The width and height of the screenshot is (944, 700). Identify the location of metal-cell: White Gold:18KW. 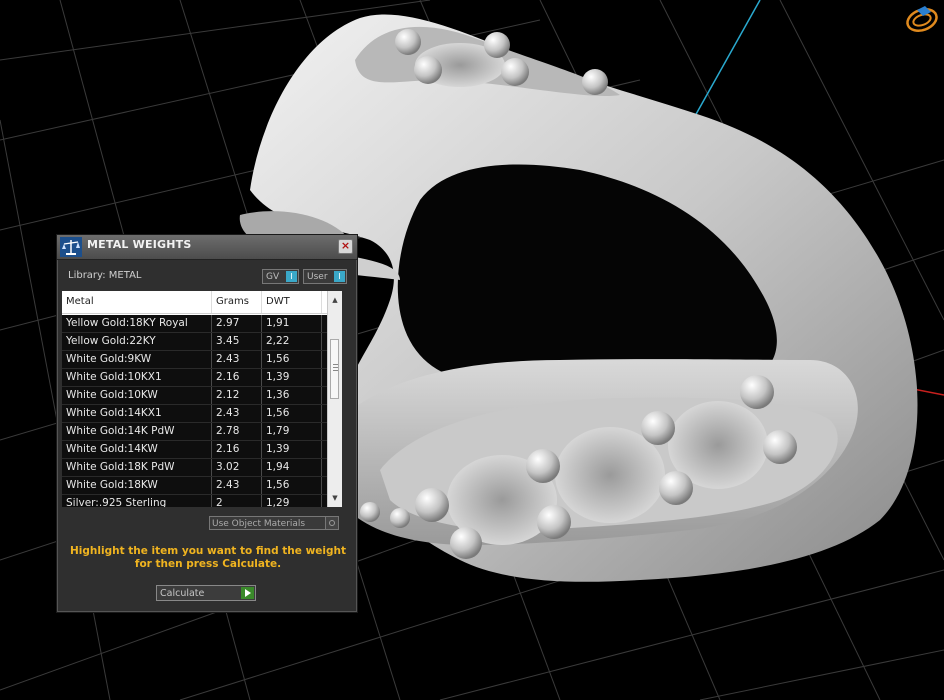
(137, 485).